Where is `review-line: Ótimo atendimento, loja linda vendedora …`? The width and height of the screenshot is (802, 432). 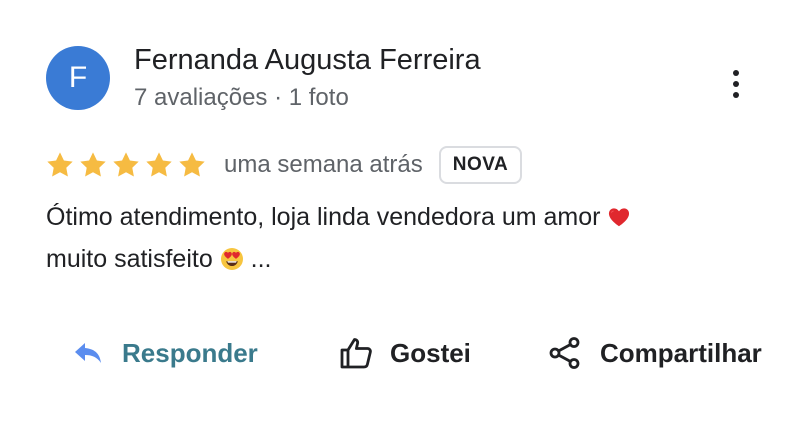 review-line: Ótimo atendimento, loja linda vendedora … is located at coordinates (406, 217).